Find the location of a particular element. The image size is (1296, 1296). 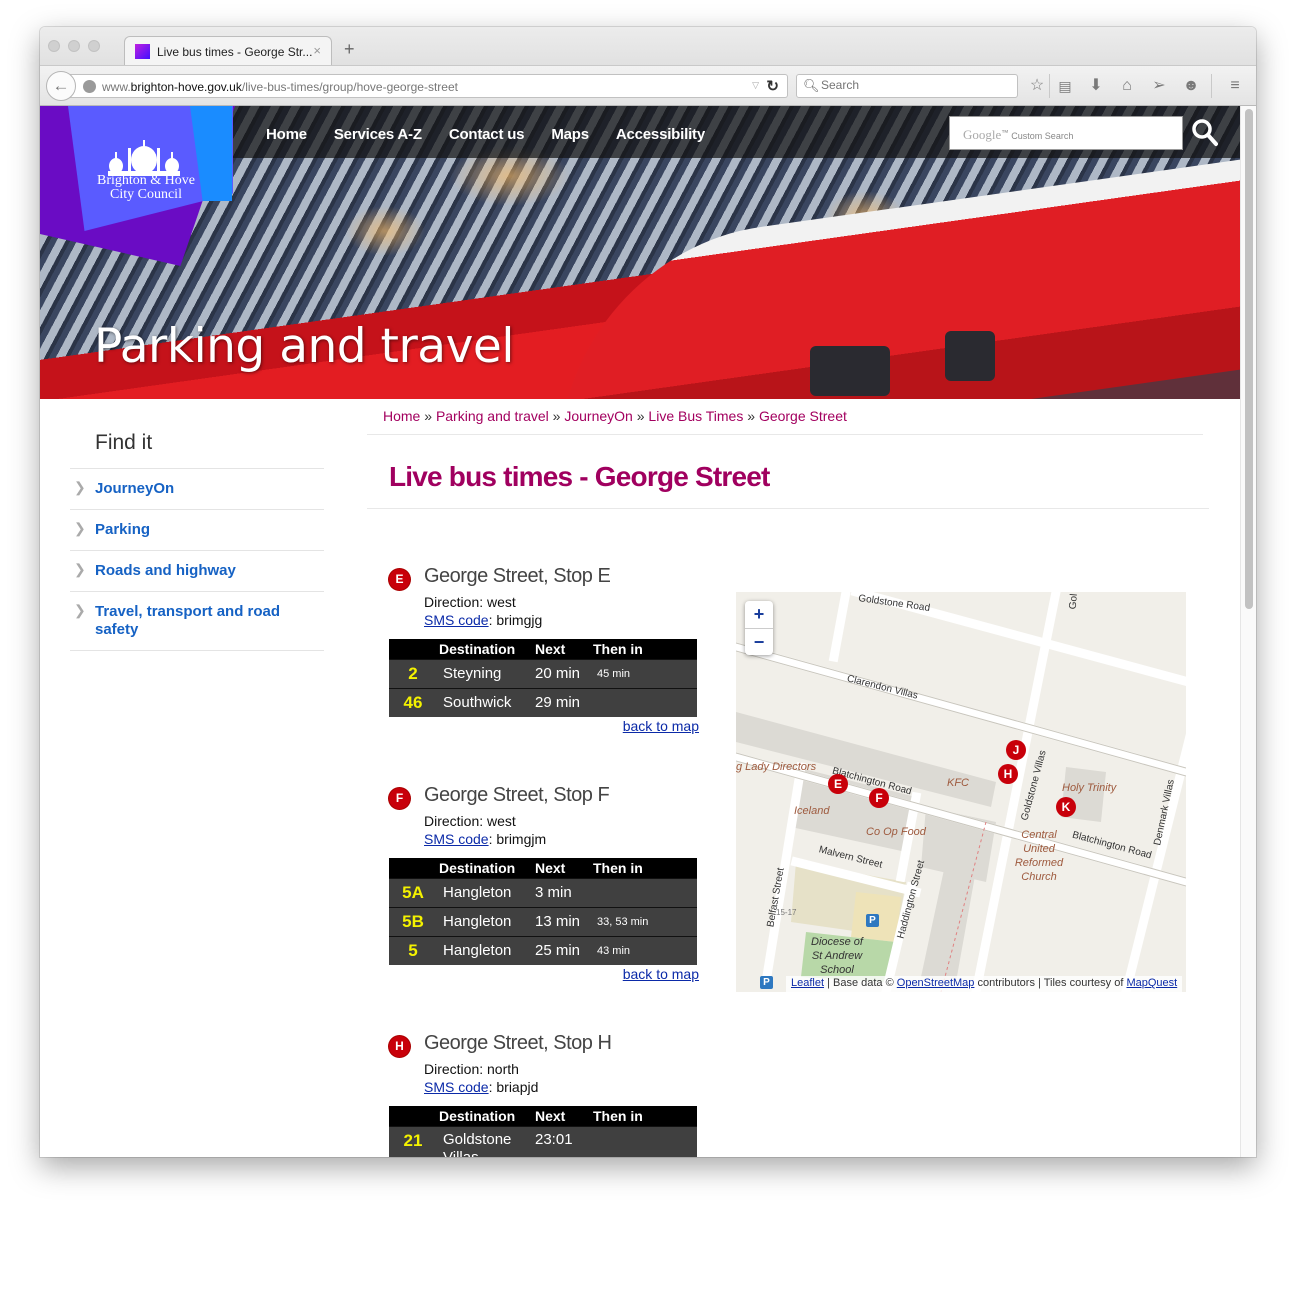

table-header-row: Destination Next Then in is located at coordinates (543, 868).